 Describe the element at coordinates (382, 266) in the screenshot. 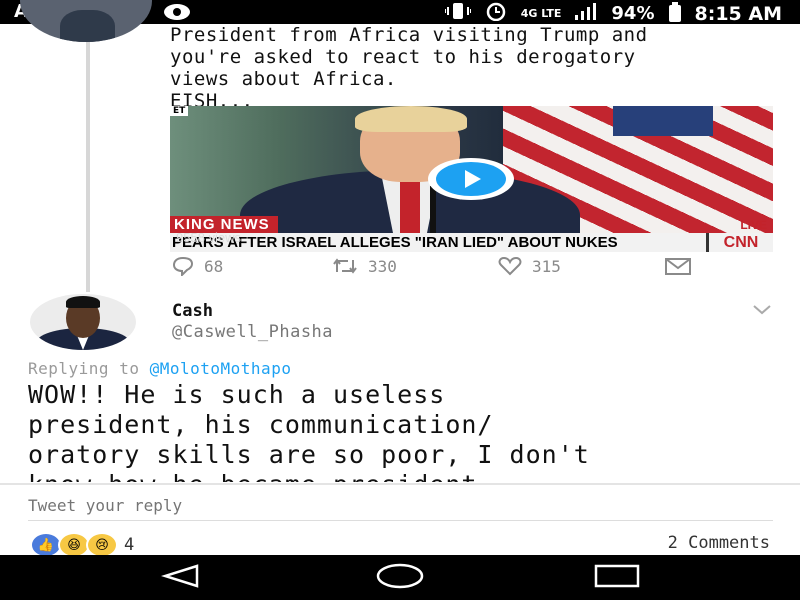

I see `retweet-count: 330` at that location.